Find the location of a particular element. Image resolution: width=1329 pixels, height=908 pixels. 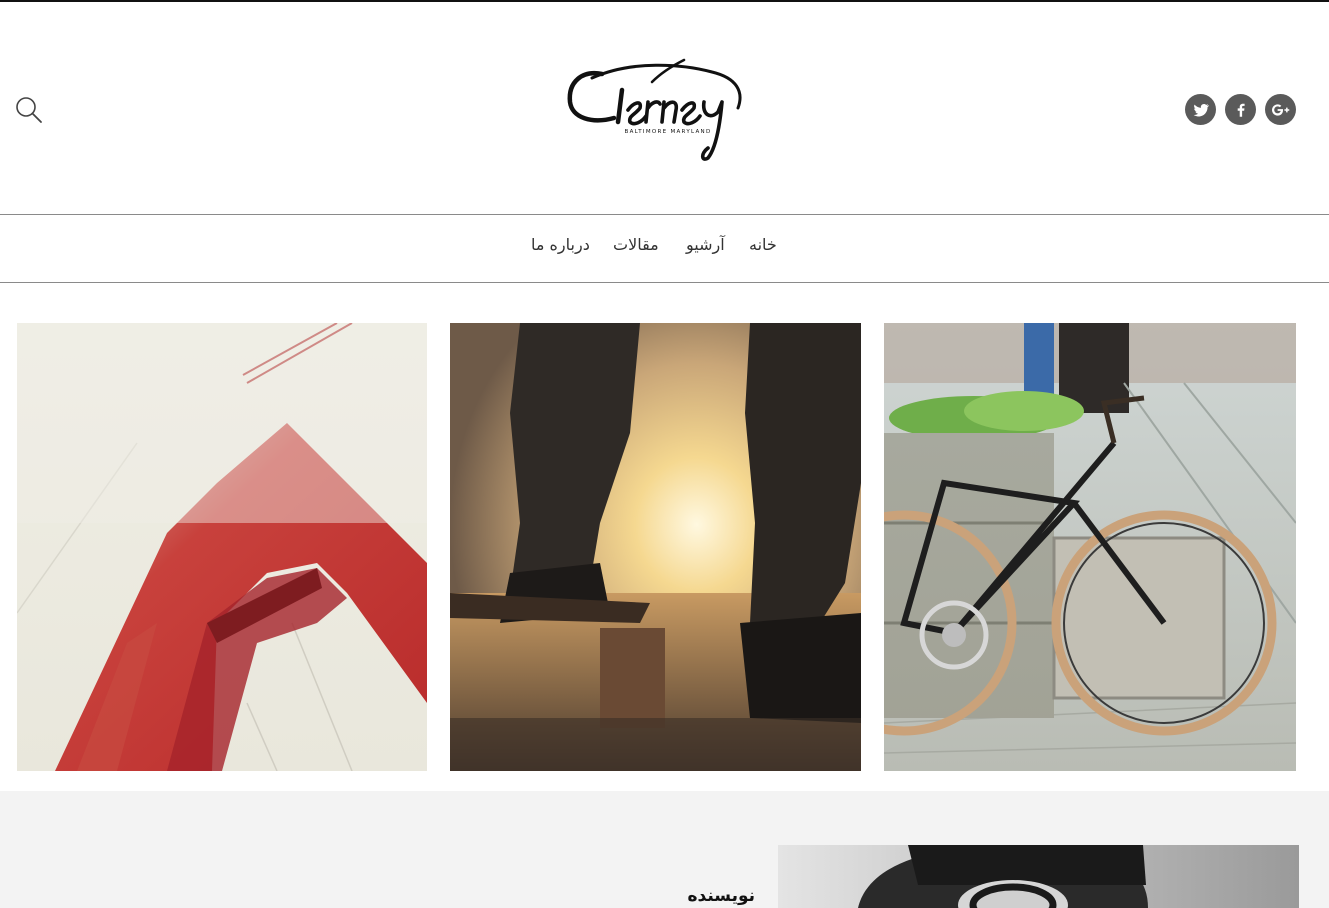

logo-wordmark-graphic is located at coordinates (654, 109).